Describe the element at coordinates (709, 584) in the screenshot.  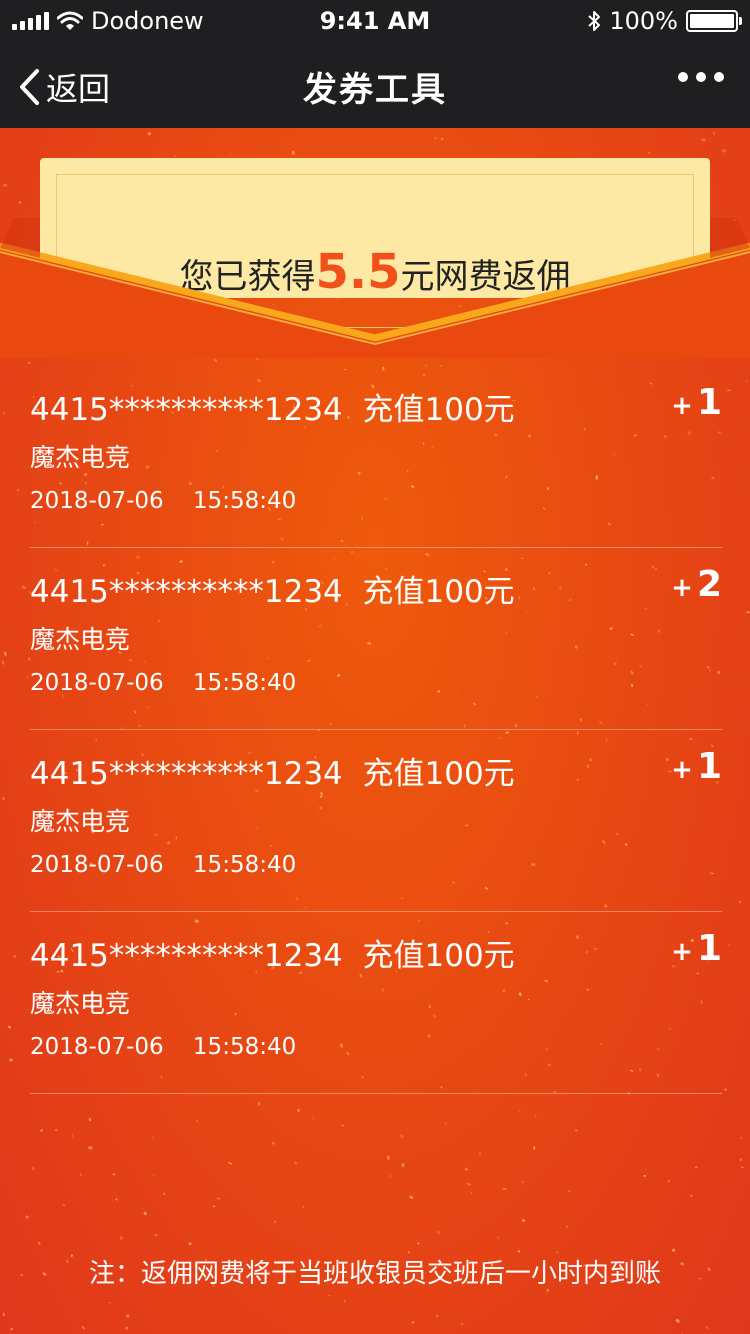
I see `record-delta-value: 2` at that location.